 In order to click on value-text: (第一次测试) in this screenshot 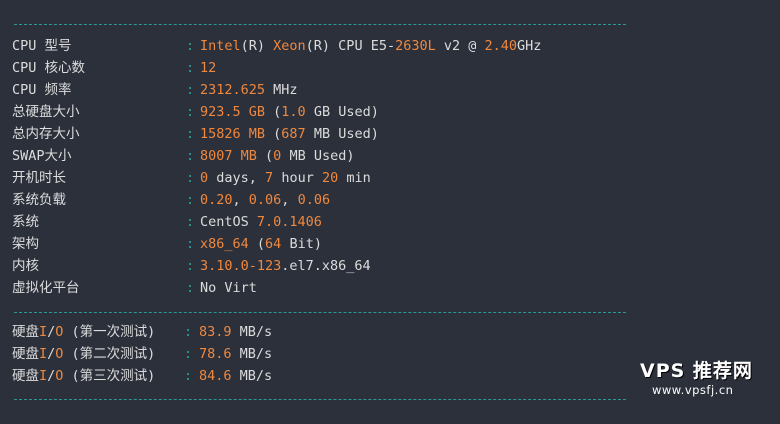, I will do `click(109, 332)`.